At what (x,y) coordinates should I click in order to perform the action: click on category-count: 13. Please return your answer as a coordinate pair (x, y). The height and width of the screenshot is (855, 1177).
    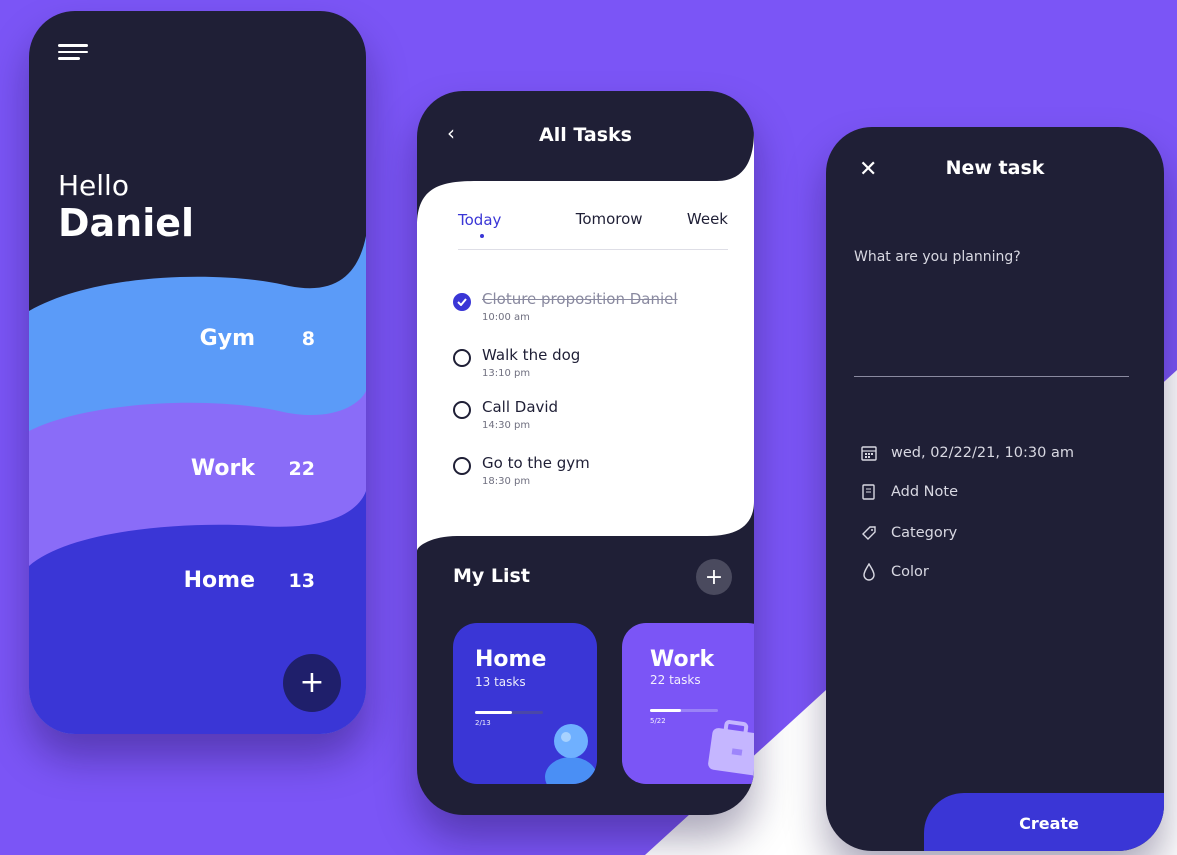
    Looking at the image, I should click on (301, 580).